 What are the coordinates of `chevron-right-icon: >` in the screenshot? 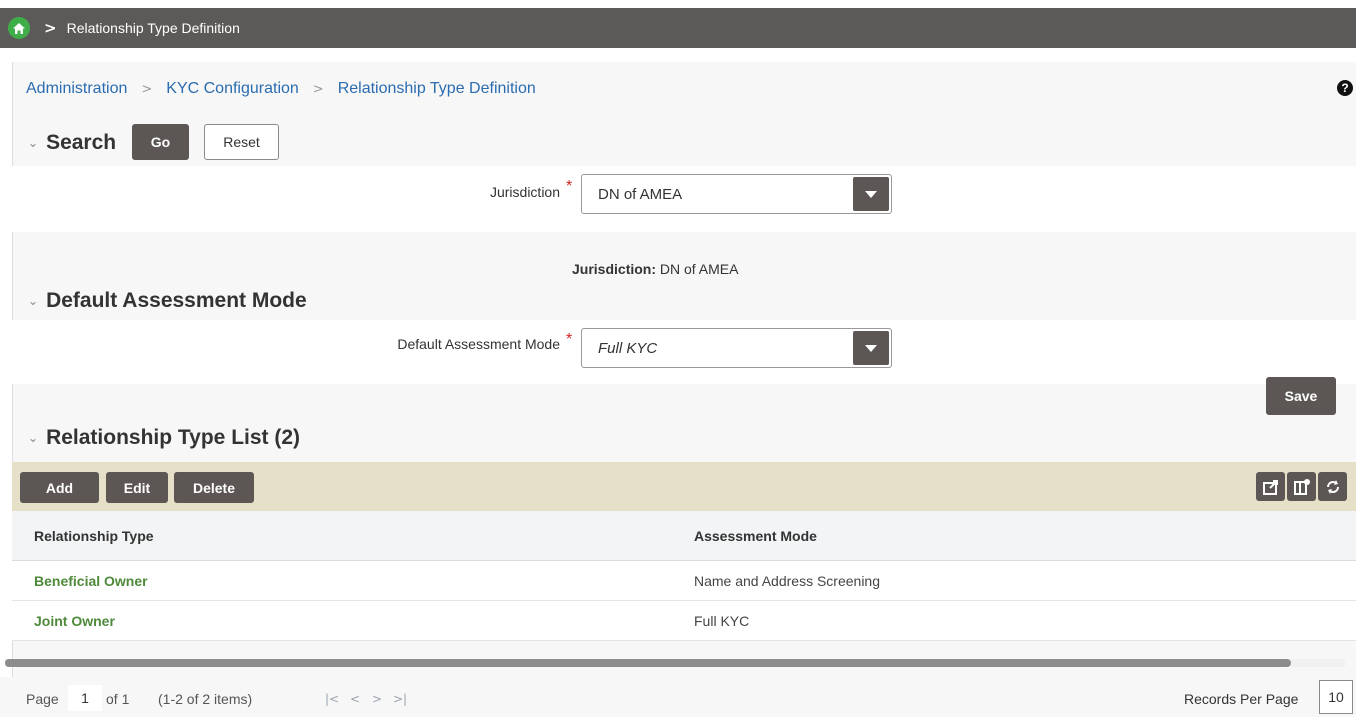 It's located at (50, 28).